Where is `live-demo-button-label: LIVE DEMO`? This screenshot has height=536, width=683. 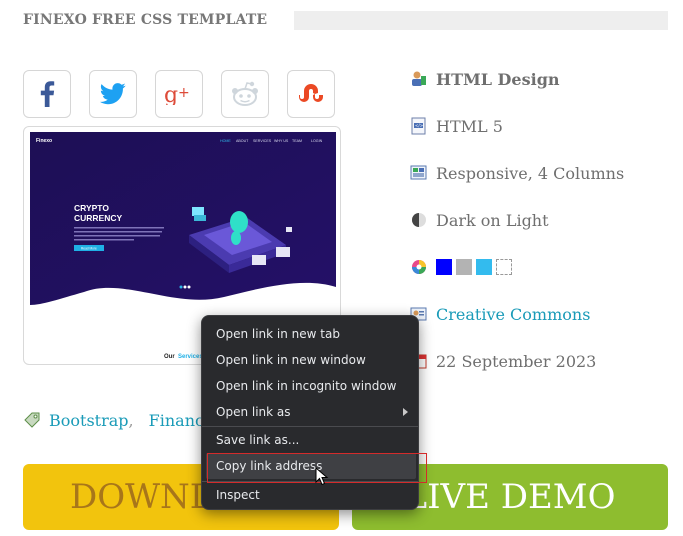 live-demo-button-label: LIVE DEMO is located at coordinates (510, 497).